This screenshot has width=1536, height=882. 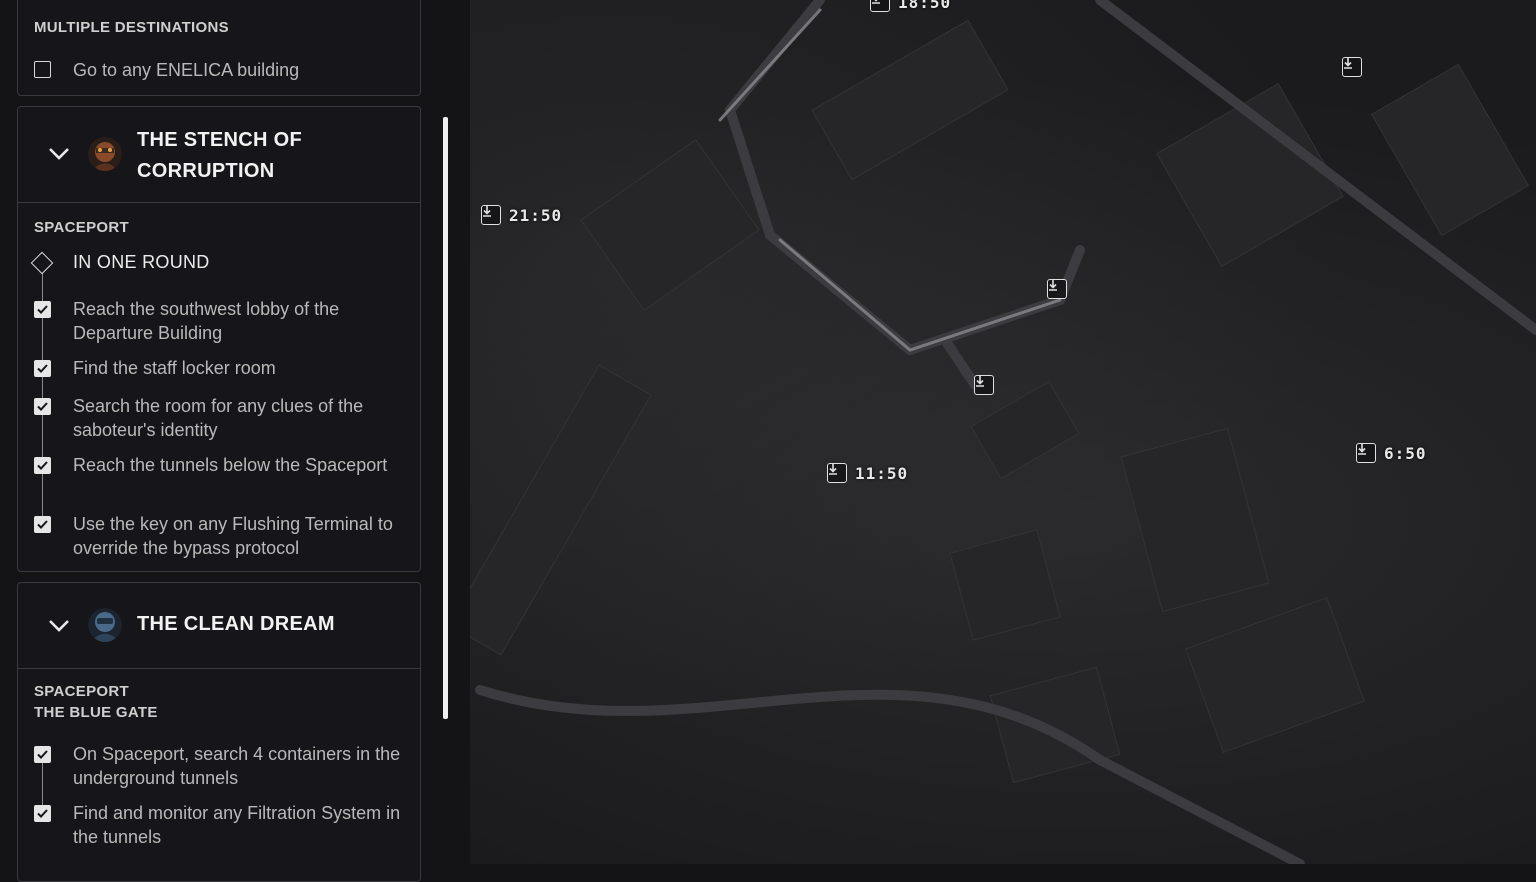 What do you see at coordinates (186, 70) in the screenshot?
I see `objective-text: Go to any ENELICA building` at bounding box center [186, 70].